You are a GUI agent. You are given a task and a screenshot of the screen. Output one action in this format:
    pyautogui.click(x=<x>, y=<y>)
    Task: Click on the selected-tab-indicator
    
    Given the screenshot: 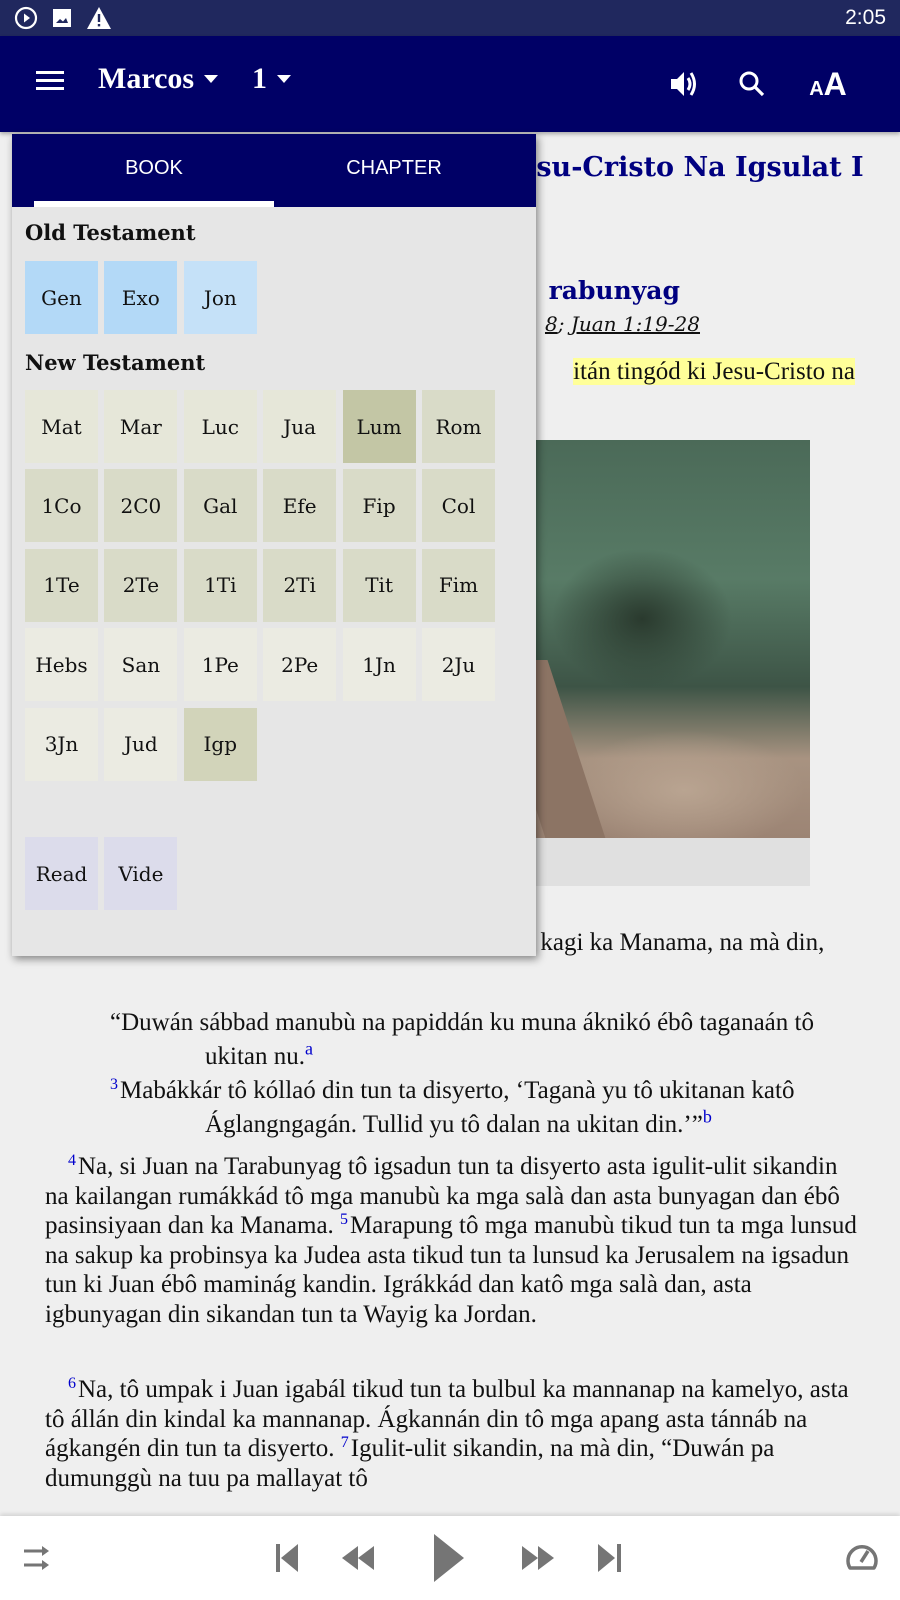 What is the action you would take?
    pyautogui.click(x=154, y=204)
    